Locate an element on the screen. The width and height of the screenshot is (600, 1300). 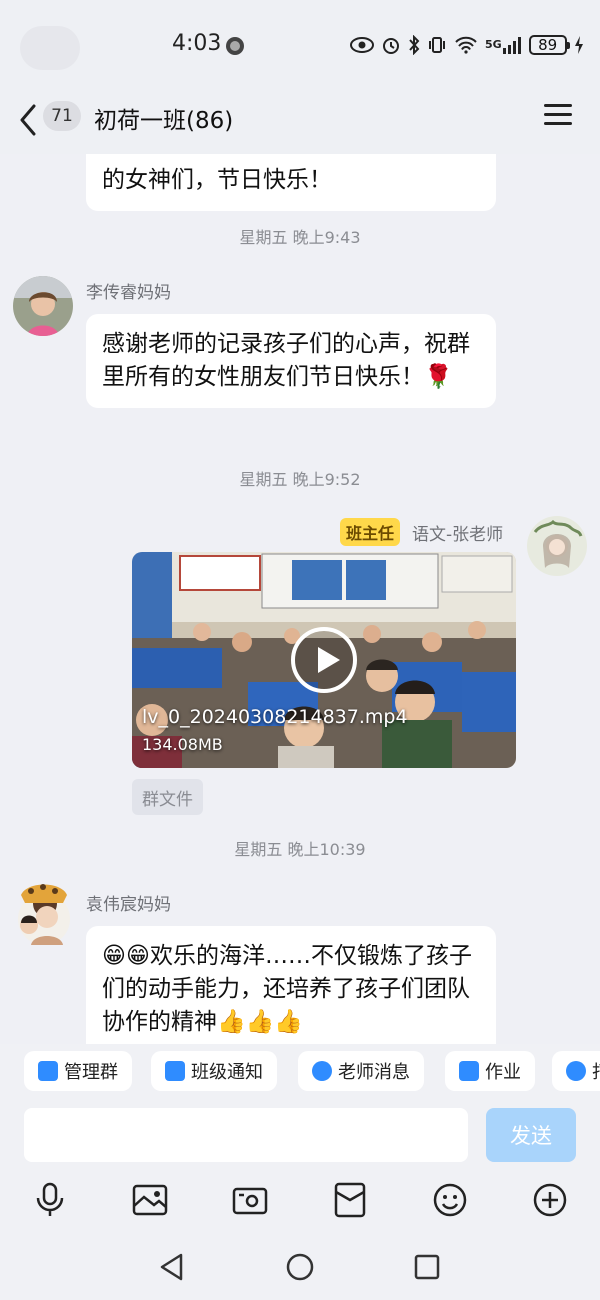
eye-icon is located at coordinates (362, 45).